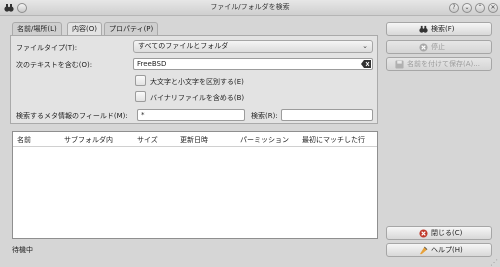 This screenshot has width=500, height=267. What do you see at coordinates (191, 115) in the screenshot?
I see `meta-field-input: *` at bounding box center [191, 115].